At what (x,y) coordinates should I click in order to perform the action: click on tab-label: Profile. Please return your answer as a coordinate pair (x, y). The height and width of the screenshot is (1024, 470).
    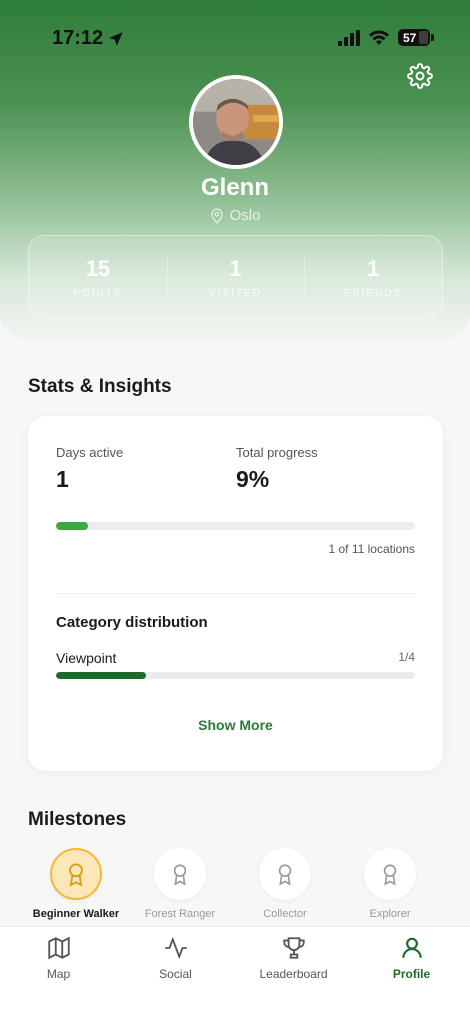
    Looking at the image, I should click on (411, 974).